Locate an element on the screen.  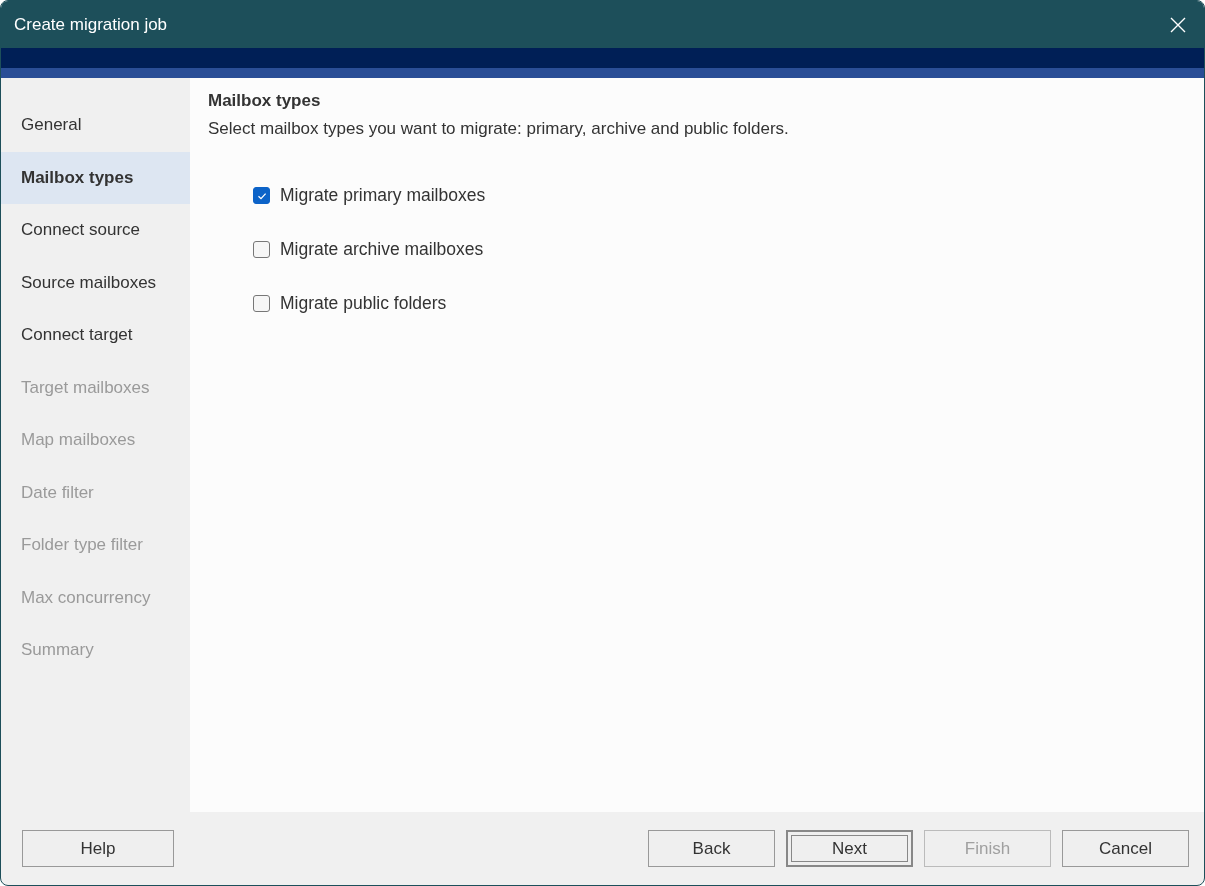
page-description: Select mailbox types you want to migrate: primary, archive and public folders. is located at coordinates (499, 129).